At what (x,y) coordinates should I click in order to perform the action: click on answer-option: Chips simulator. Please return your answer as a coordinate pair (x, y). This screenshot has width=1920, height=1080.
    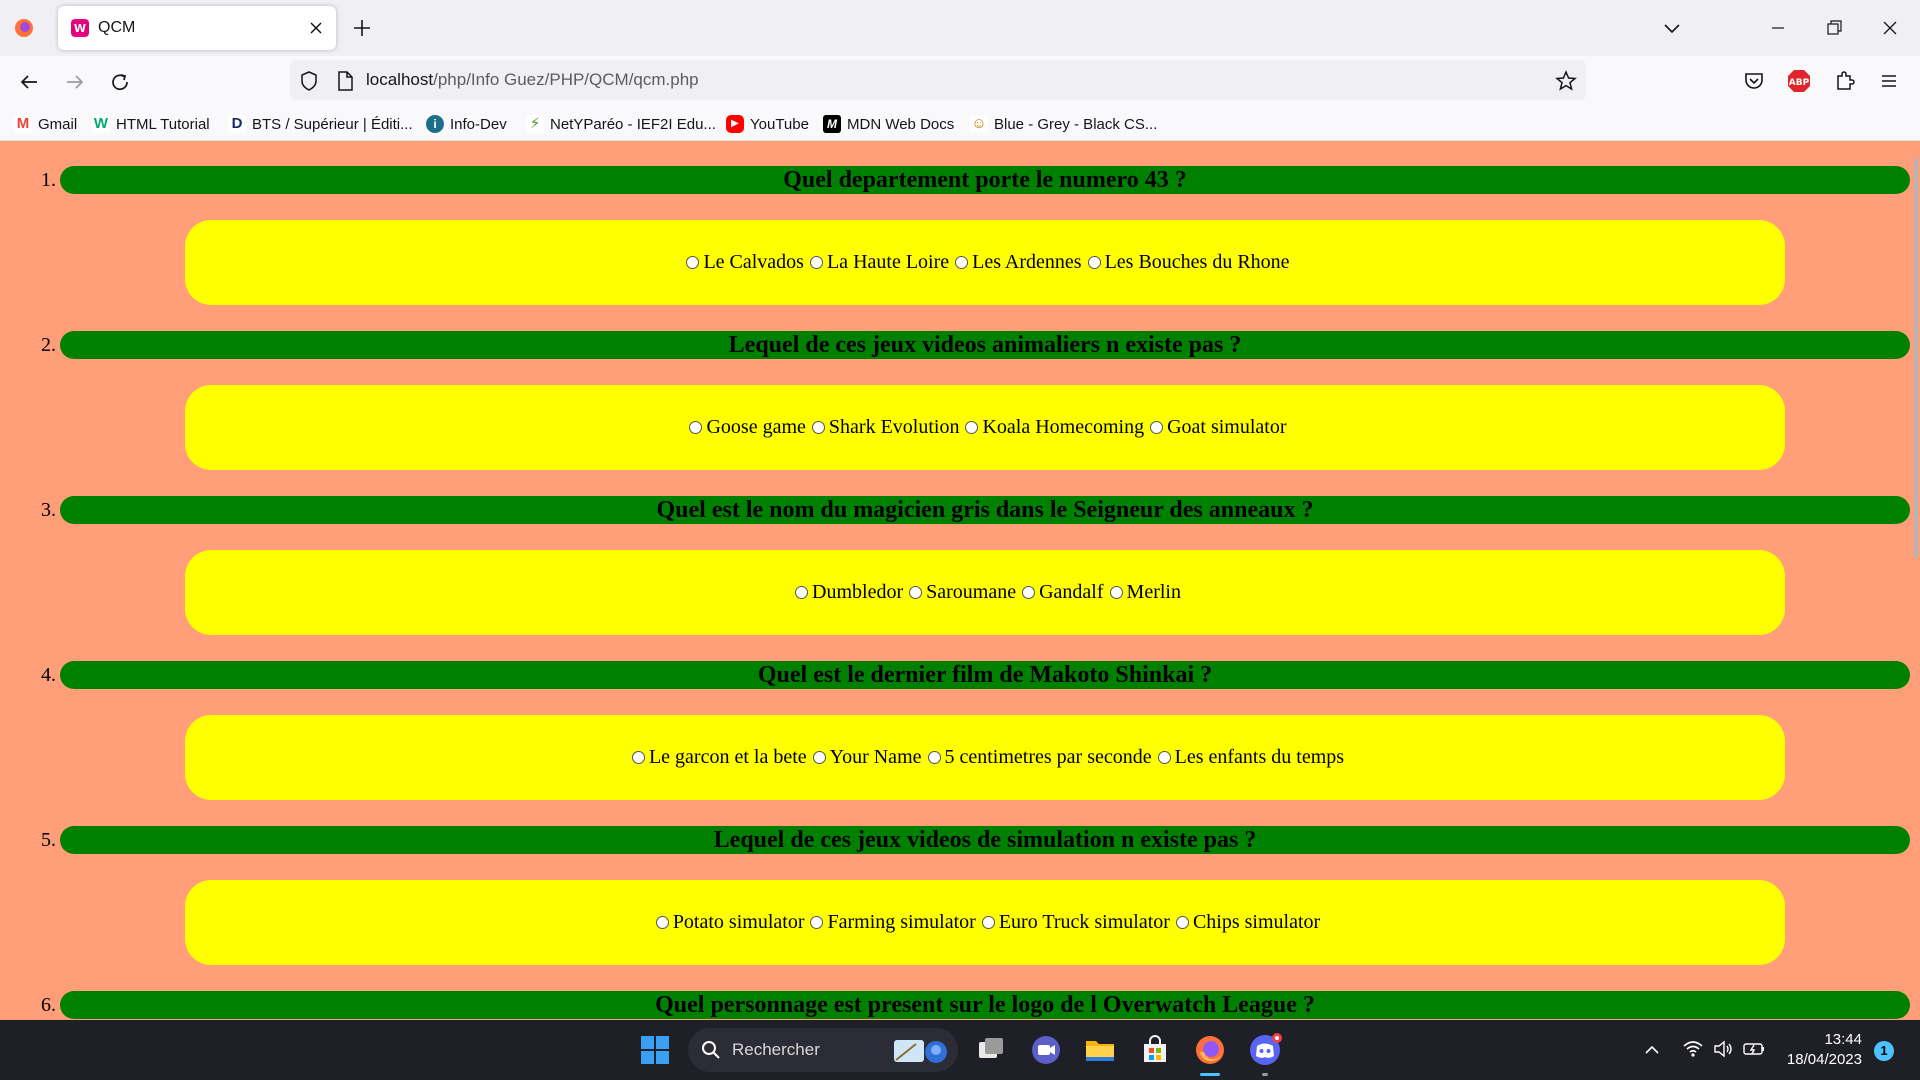
    Looking at the image, I should click on (1245, 922).